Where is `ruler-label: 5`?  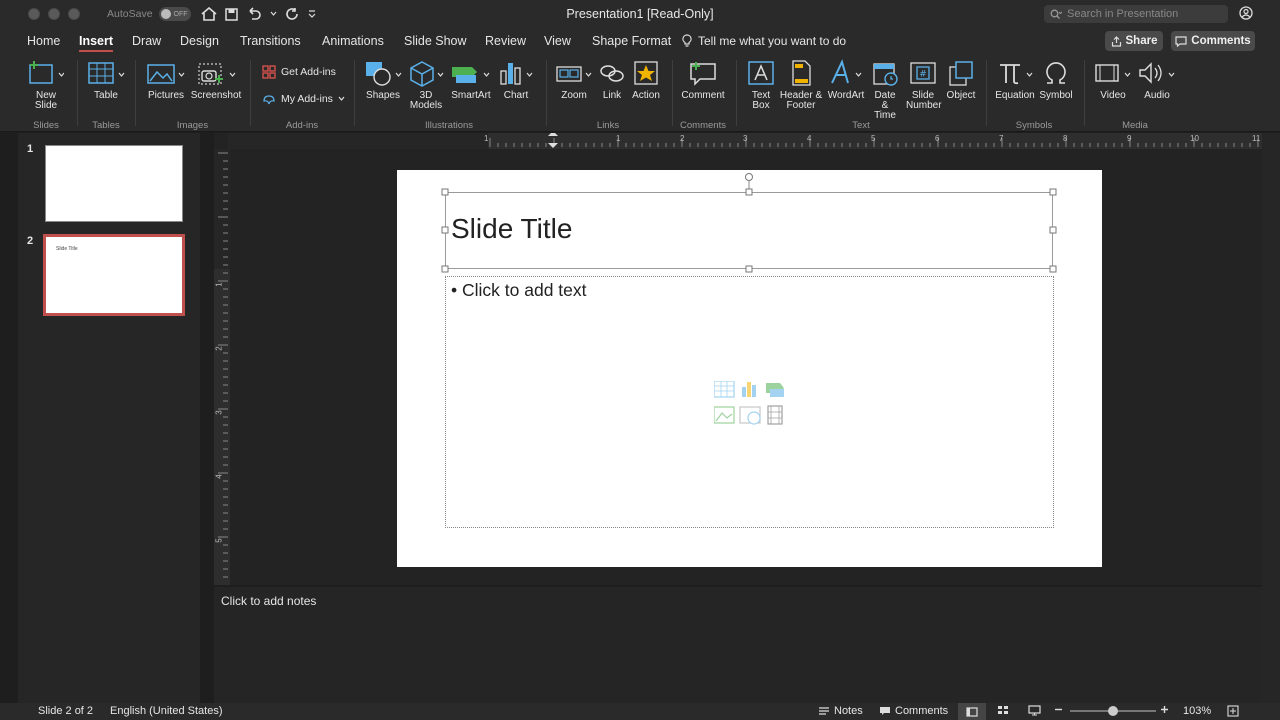
ruler-label: 5 is located at coordinates (219, 540).